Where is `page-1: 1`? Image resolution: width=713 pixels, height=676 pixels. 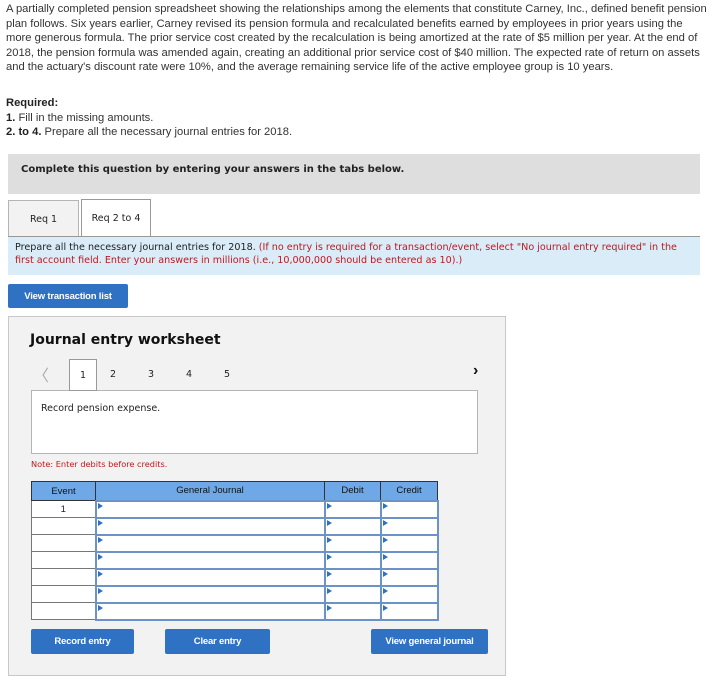 page-1: 1 is located at coordinates (83, 375).